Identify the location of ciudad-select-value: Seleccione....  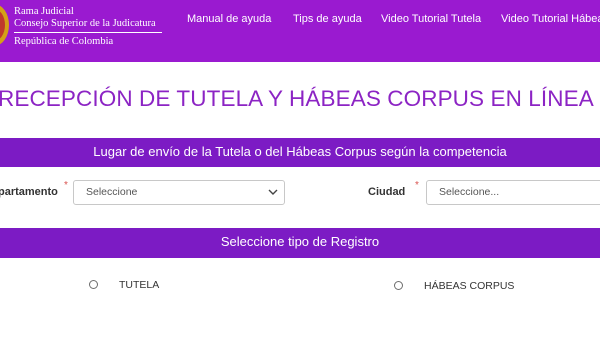
(469, 192).